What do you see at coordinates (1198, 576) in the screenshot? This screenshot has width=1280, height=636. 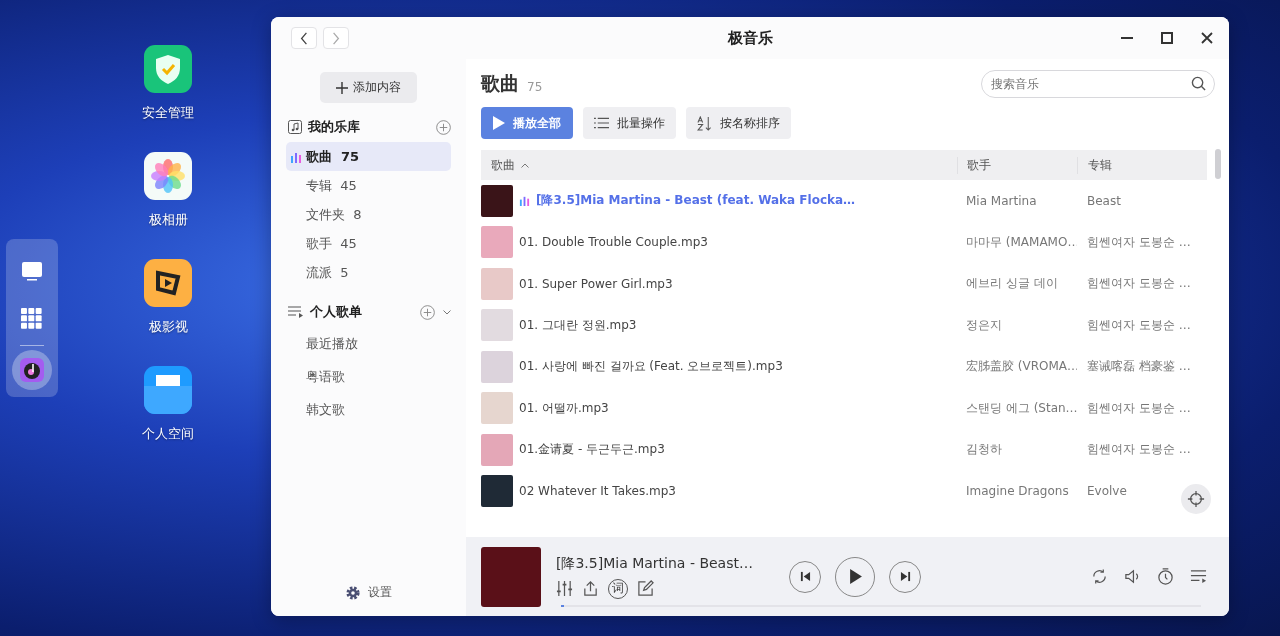 I see `play-queue-icon` at bounding box center [1198, 576].